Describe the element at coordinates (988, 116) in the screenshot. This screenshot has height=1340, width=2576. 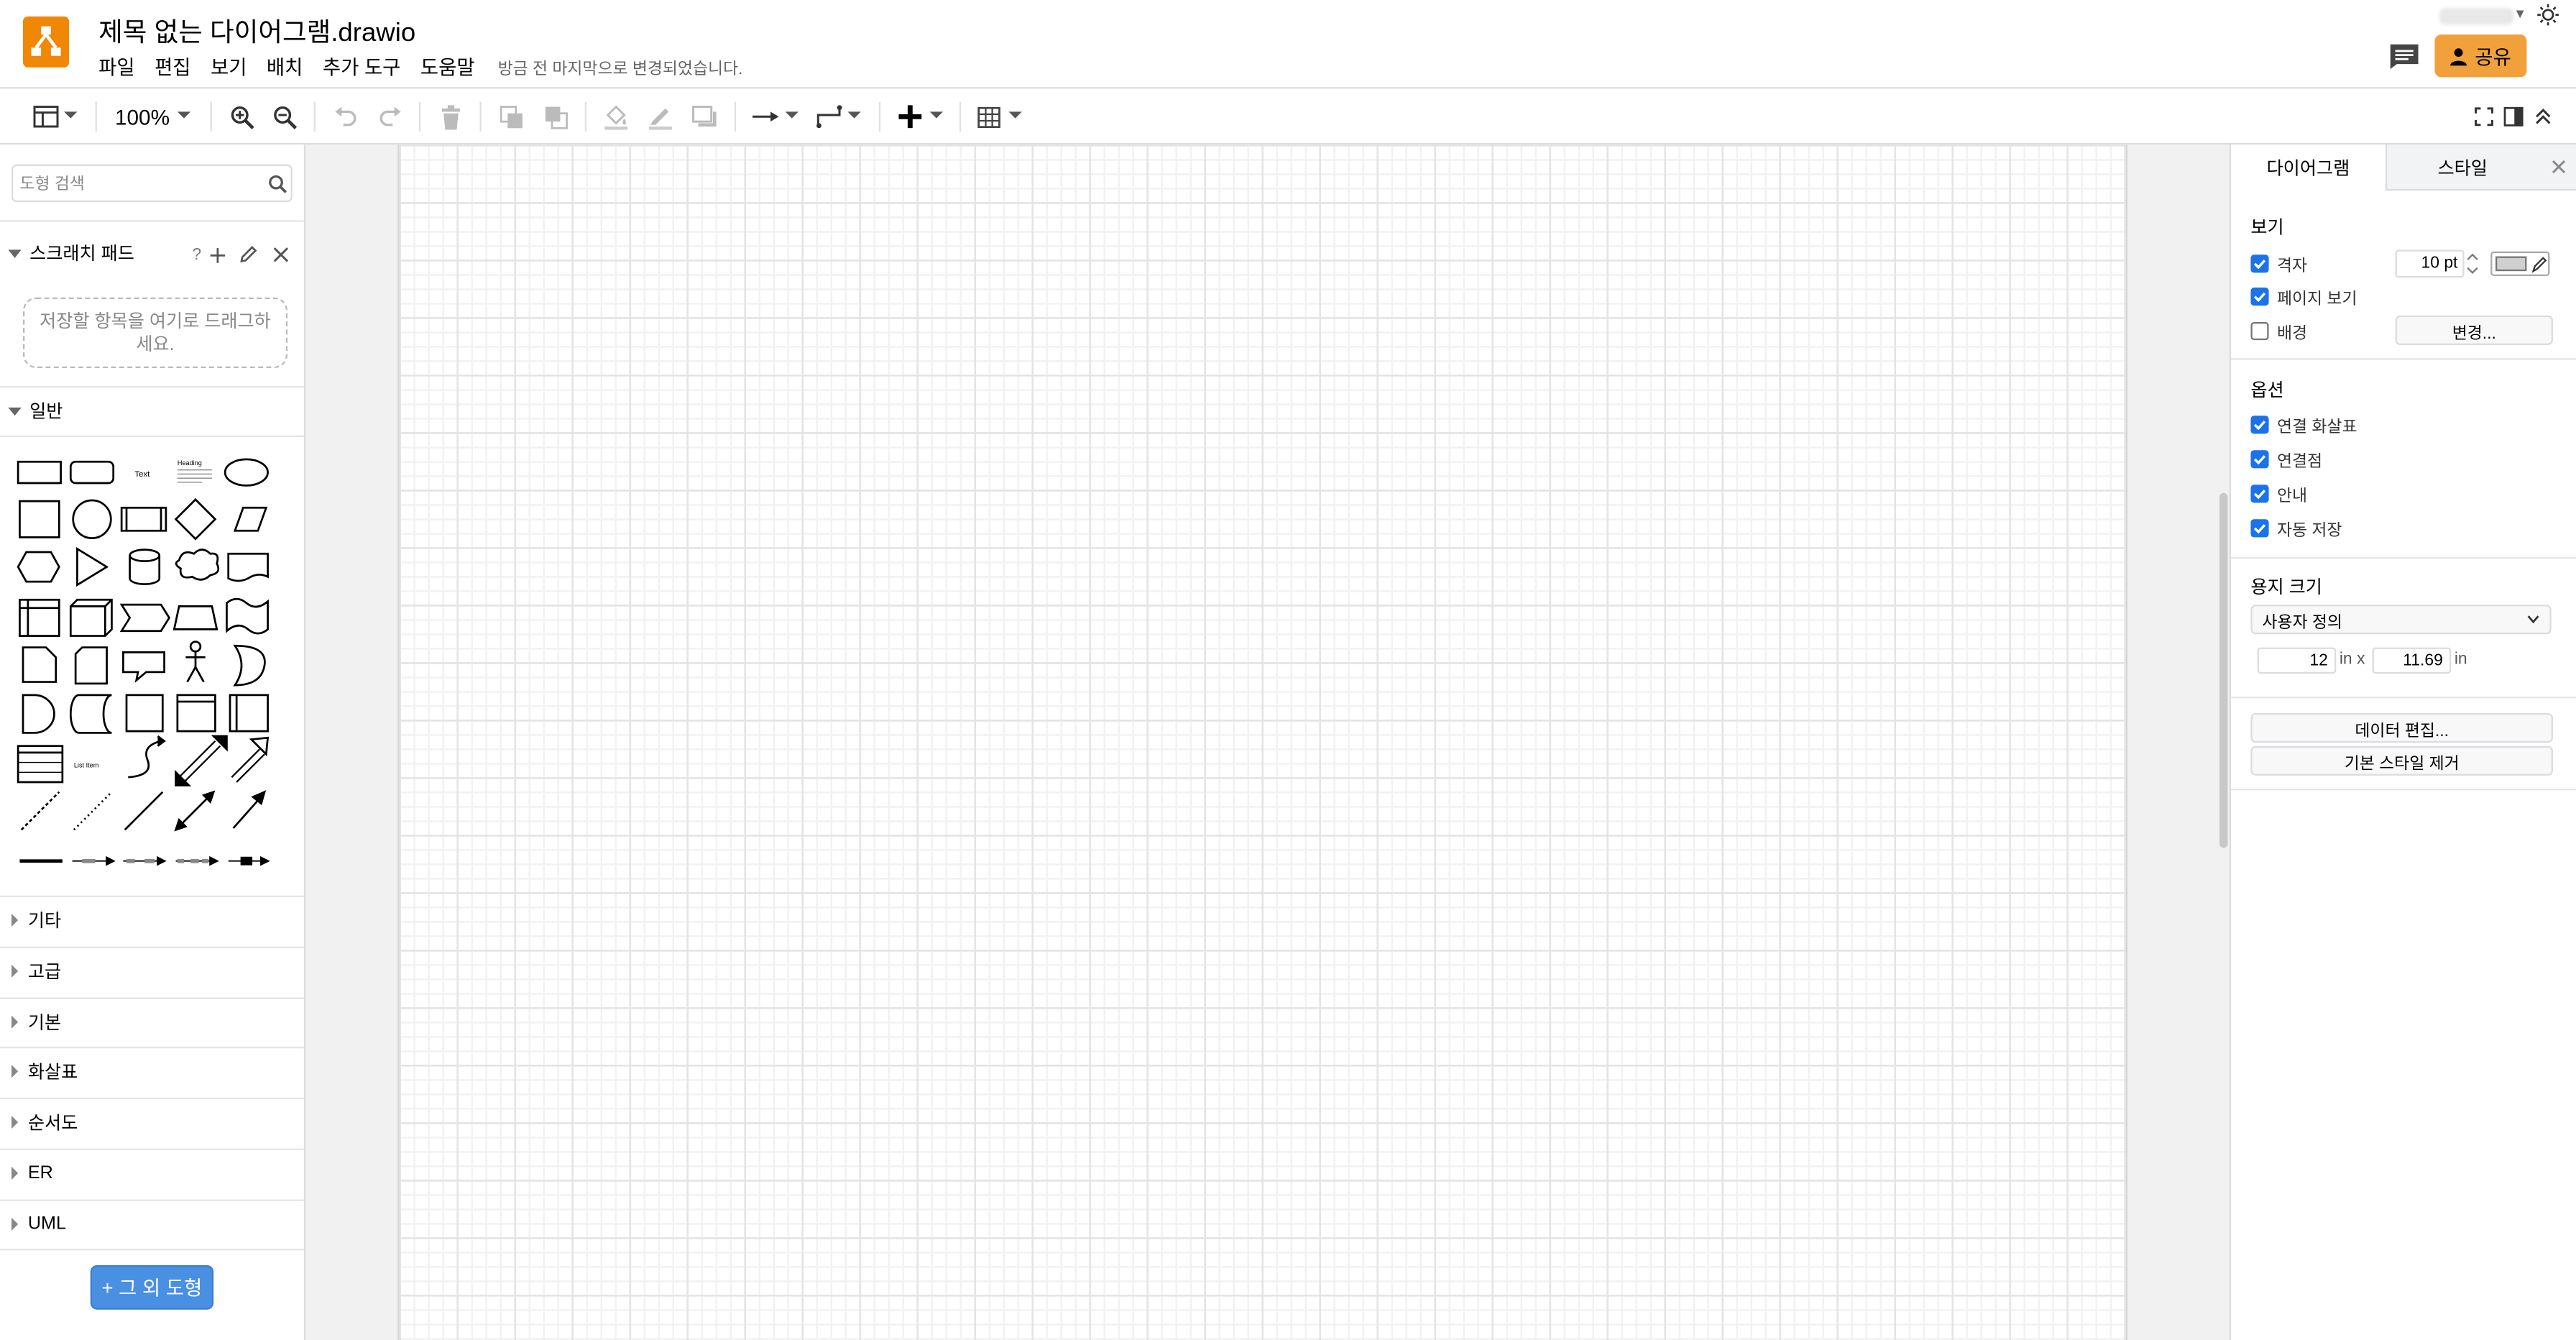
I see `table-icon` at that location.